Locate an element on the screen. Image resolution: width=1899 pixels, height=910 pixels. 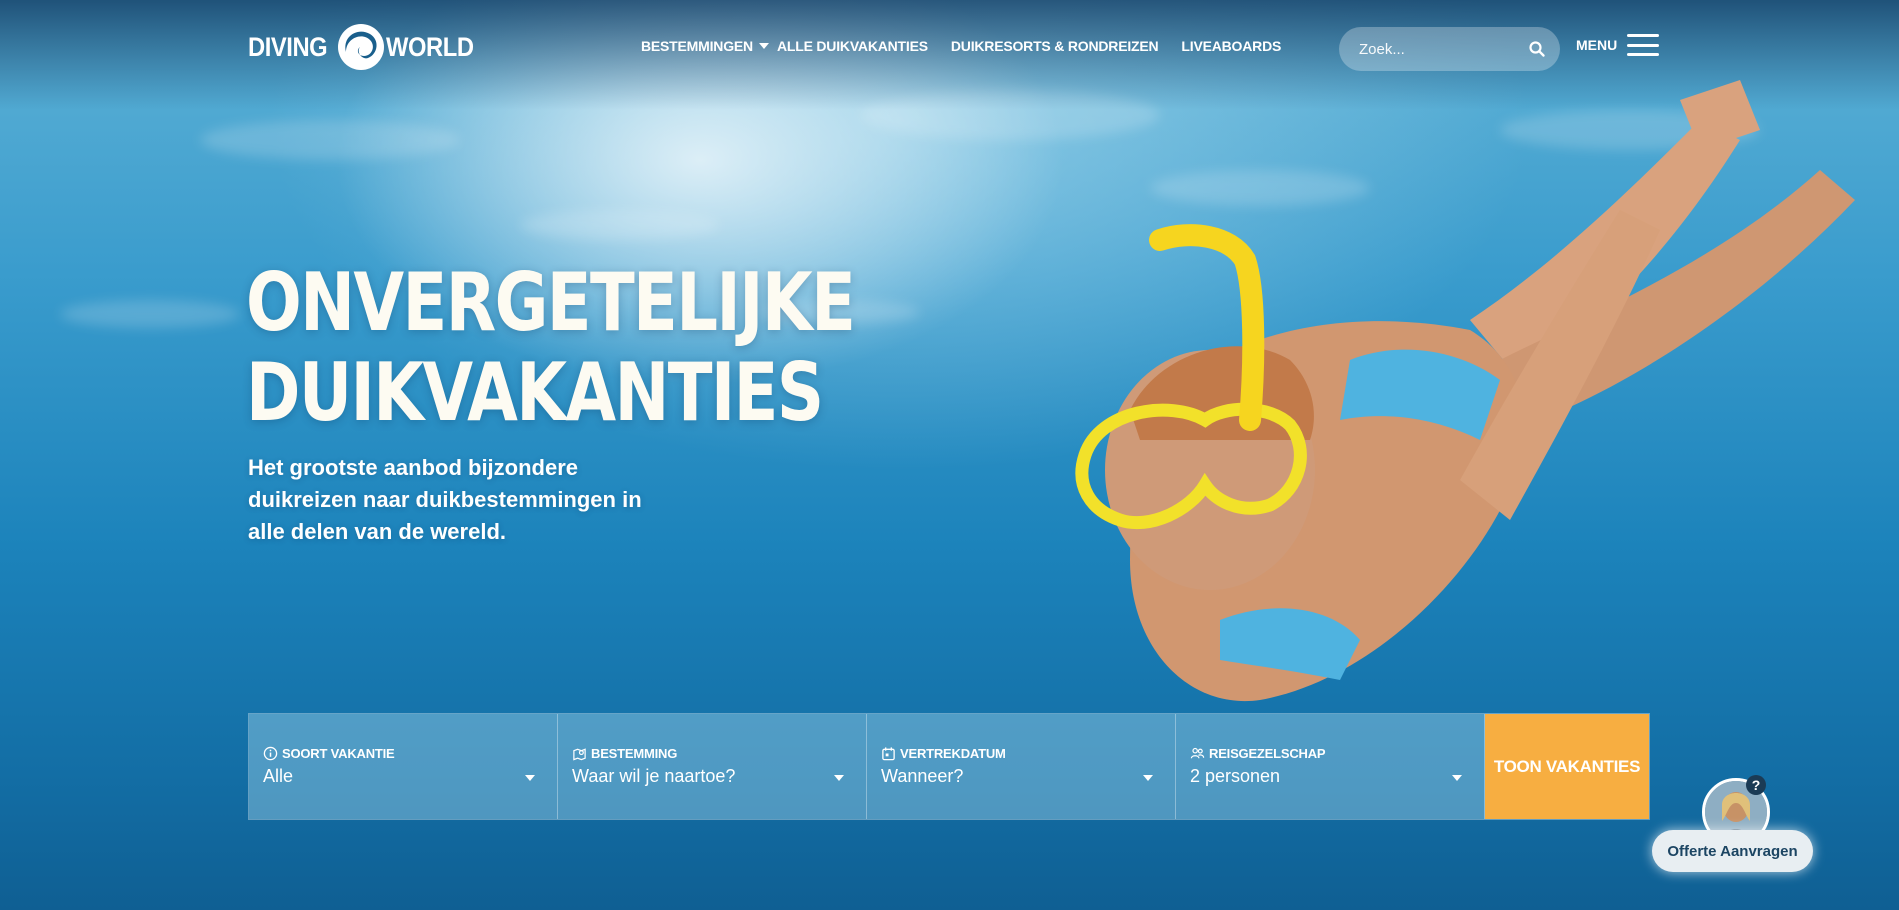
hamburger-icon is located at coordinates (1643, 45).